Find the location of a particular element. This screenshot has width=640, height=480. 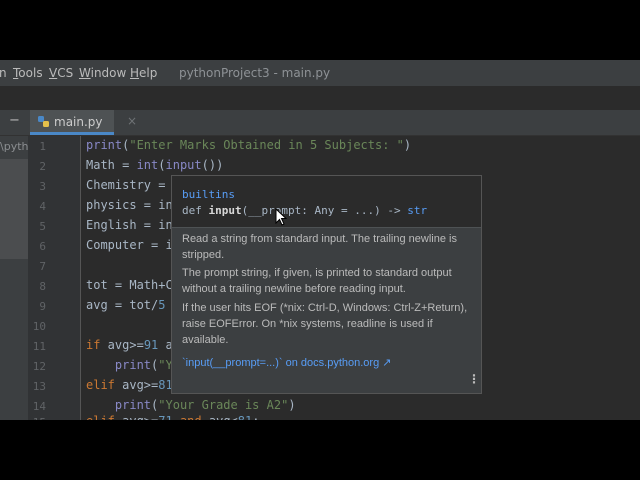

code-line: Computer = i is located at coordinates (129, 245).